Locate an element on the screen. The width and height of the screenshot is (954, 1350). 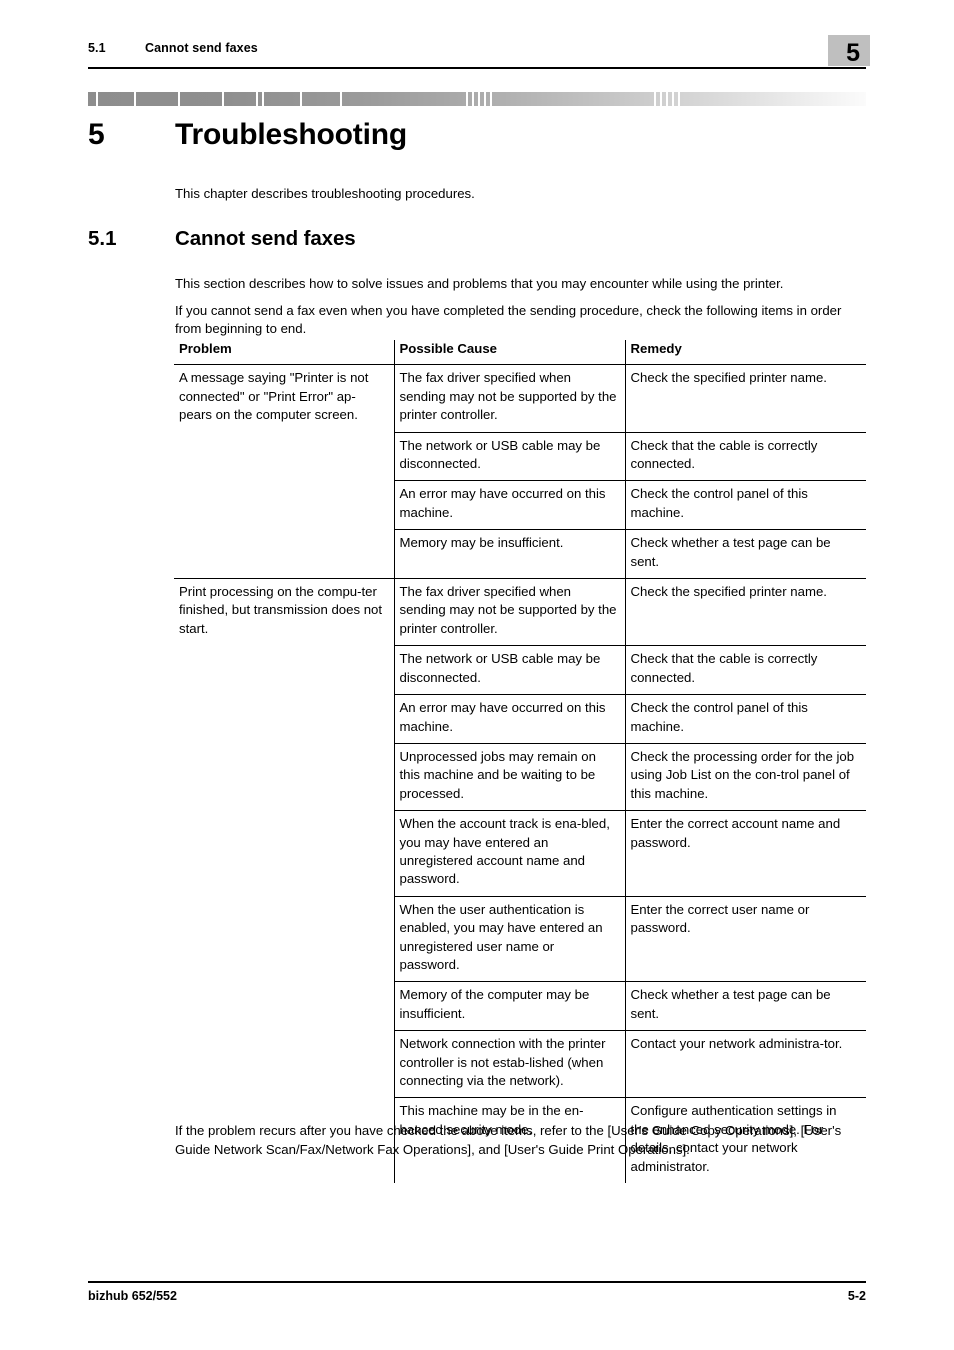
cell-remedy: Enter the correct user name or password. is located at coordinates (745, 938).